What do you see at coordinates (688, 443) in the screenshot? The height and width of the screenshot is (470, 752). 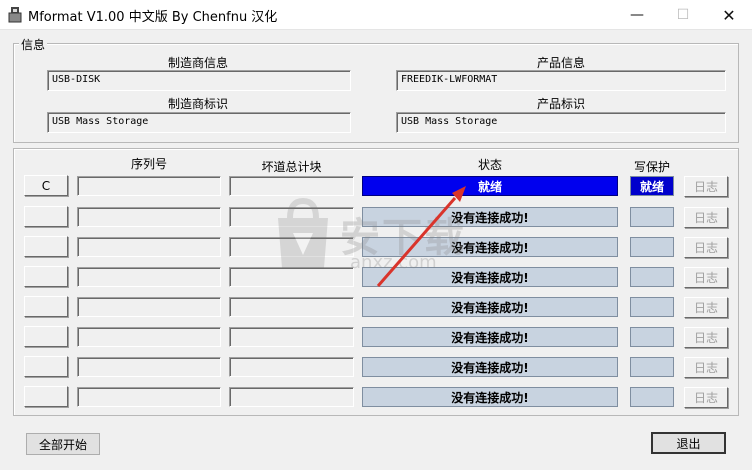 I see `exit-button: 退出` at bounding box center [688, 443].